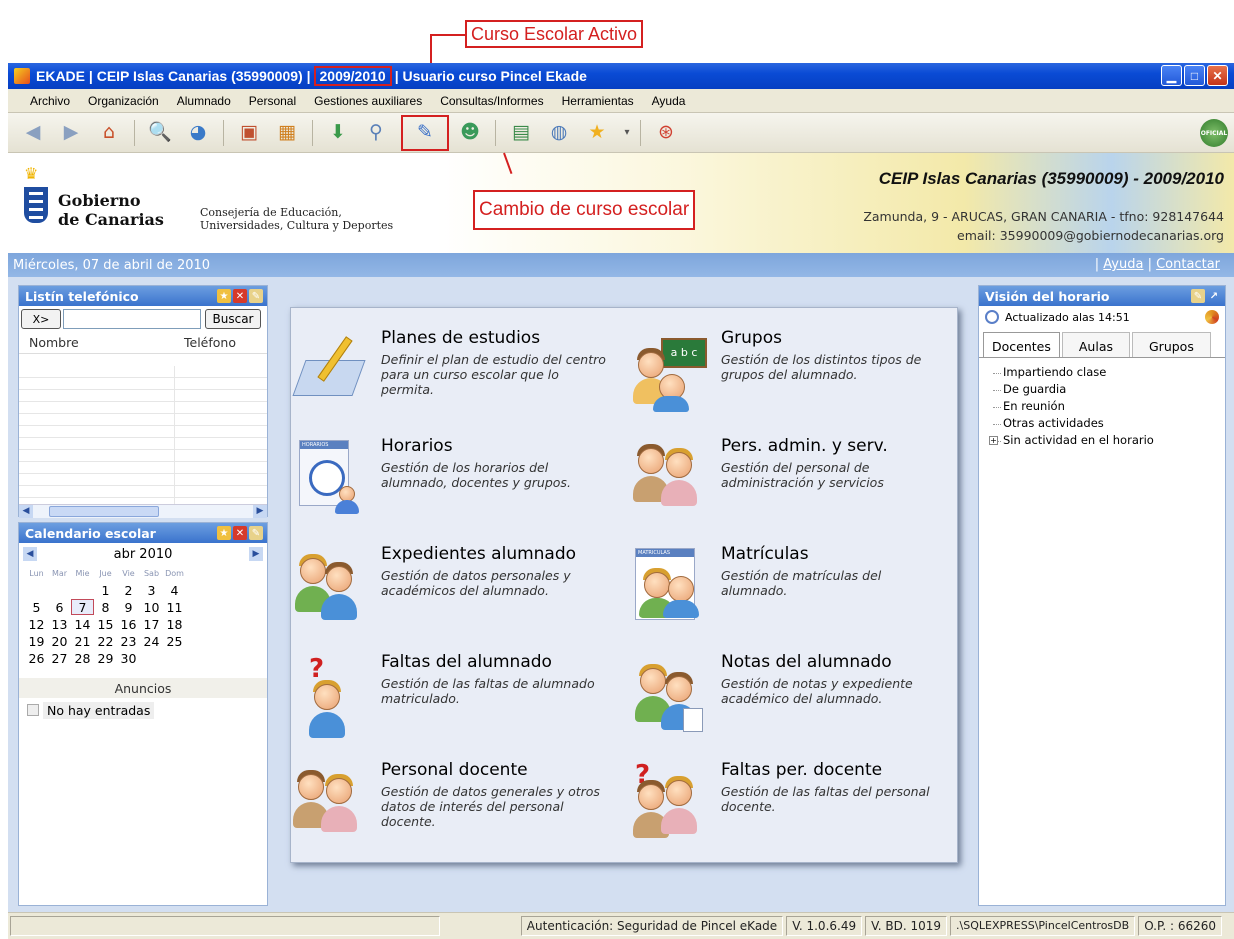  Describe the element at coordinates (71, 133) in the screenshot. I see `forward-icon: ▶` at that location.